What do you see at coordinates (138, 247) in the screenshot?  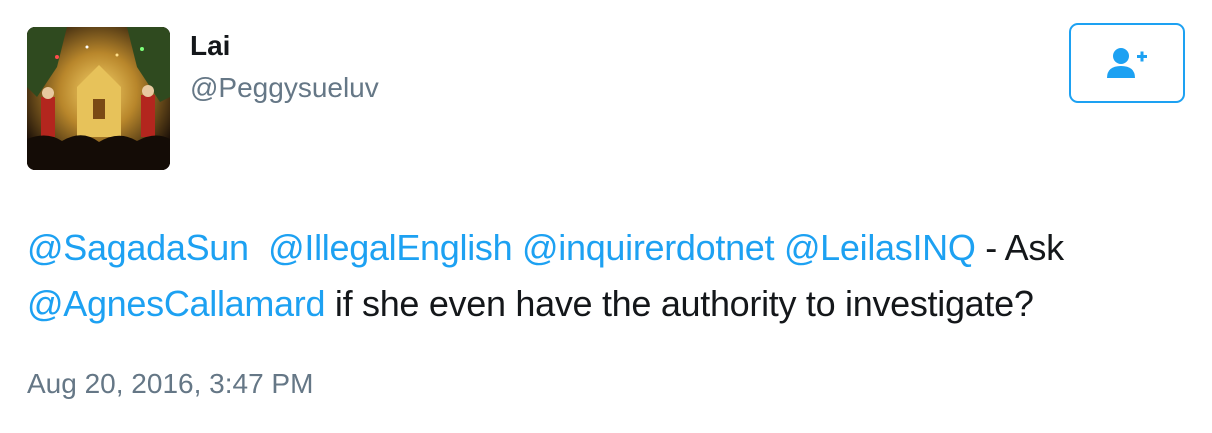 I see `mention-sagadasun: @SagadaSun` at bounding box center [138, 247].